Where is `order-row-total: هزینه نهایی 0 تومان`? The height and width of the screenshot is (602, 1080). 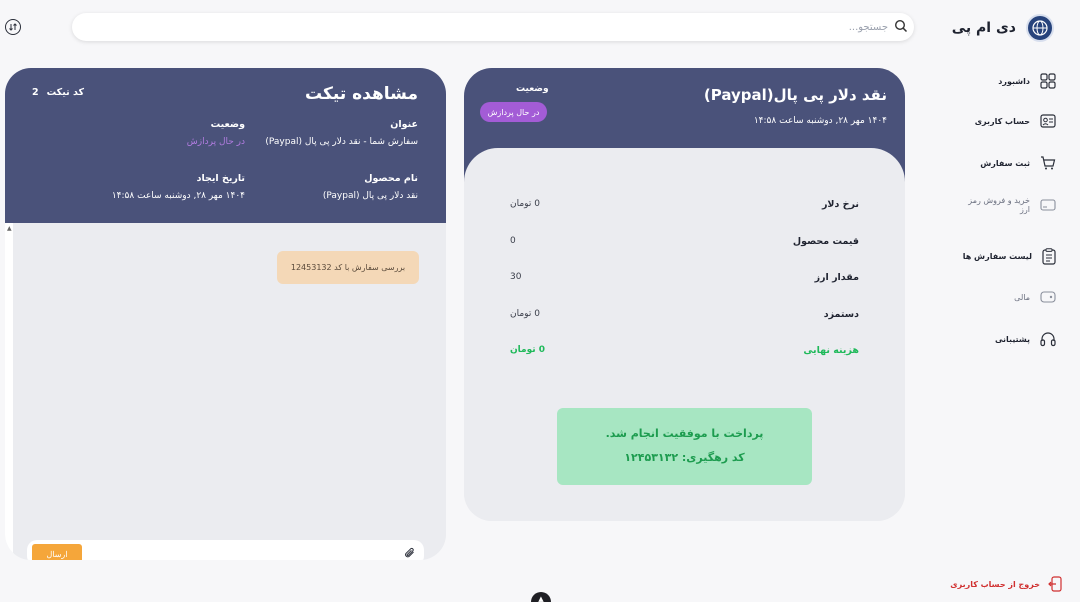 order-row-total: هزینه نهایی 0 تومان is located at coordinates (684, 353).